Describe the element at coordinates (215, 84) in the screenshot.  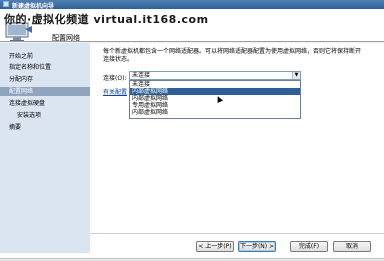
I see `dropdown-option-not-connected: 未连接` at that location.